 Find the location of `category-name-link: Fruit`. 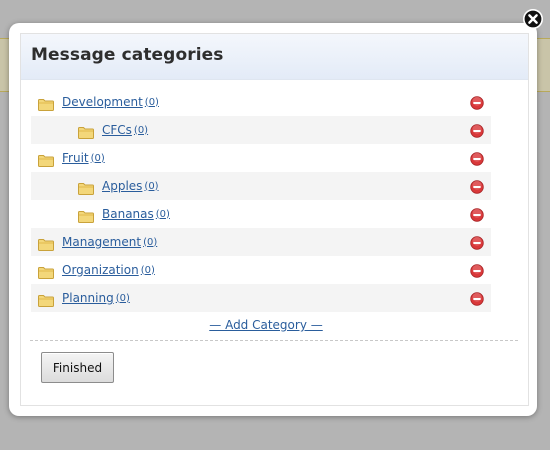

category-name-link: Fruit is located at coordinates (75, 158).